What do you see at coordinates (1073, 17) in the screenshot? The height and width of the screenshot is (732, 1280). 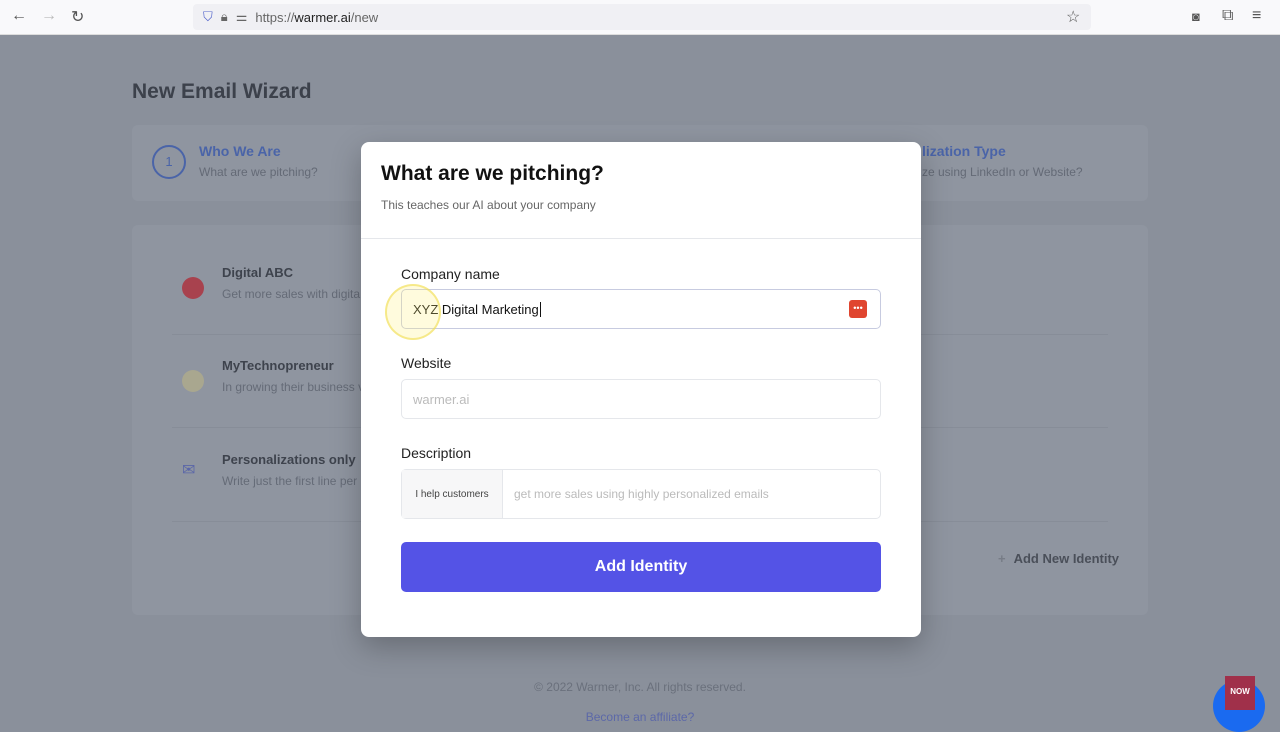 I see `star-icon: ☆` at bounding box center [1073, 17].